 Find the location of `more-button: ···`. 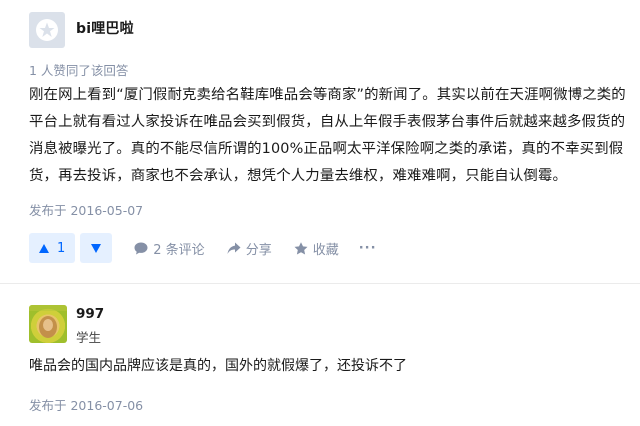

more-button: ··· is located at coordinates (368, 248).